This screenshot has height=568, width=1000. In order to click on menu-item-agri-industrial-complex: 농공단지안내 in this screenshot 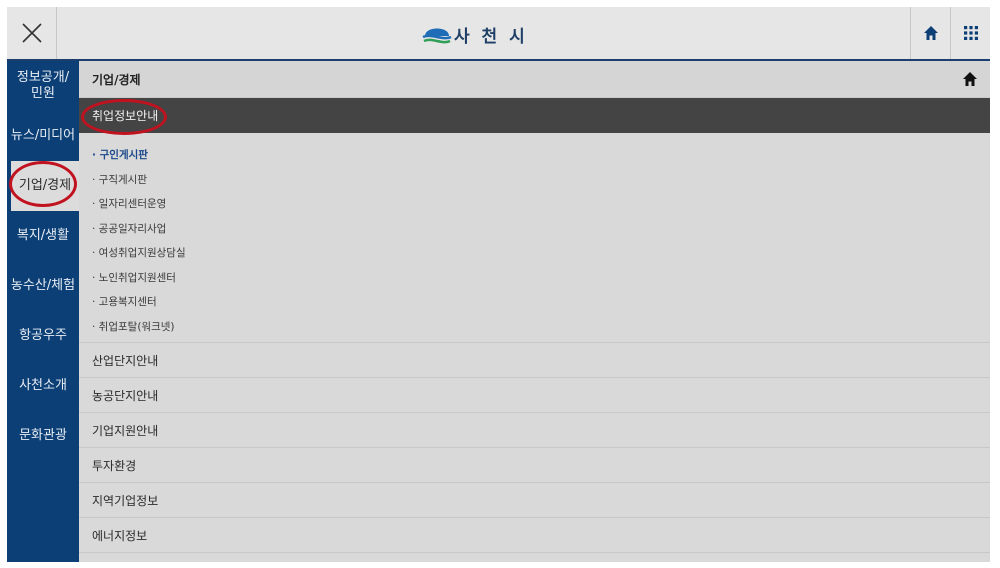, I will do `click(534, 395)`.